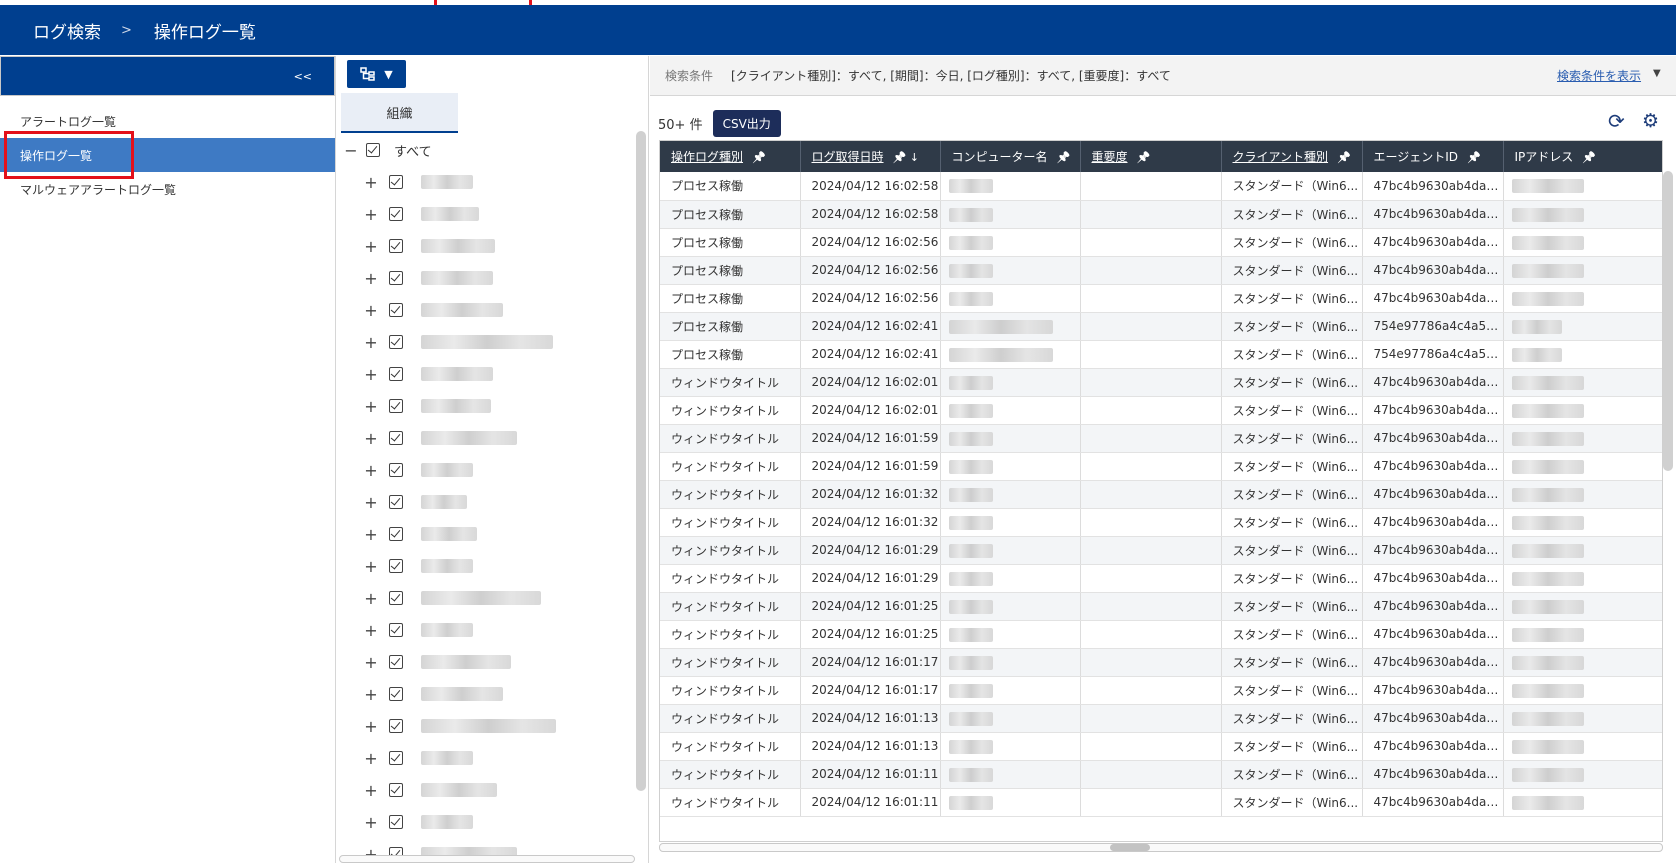  Describe the element at coordinates (351, 150) in the screenshot. I see `collapse-icon: −` at that location.